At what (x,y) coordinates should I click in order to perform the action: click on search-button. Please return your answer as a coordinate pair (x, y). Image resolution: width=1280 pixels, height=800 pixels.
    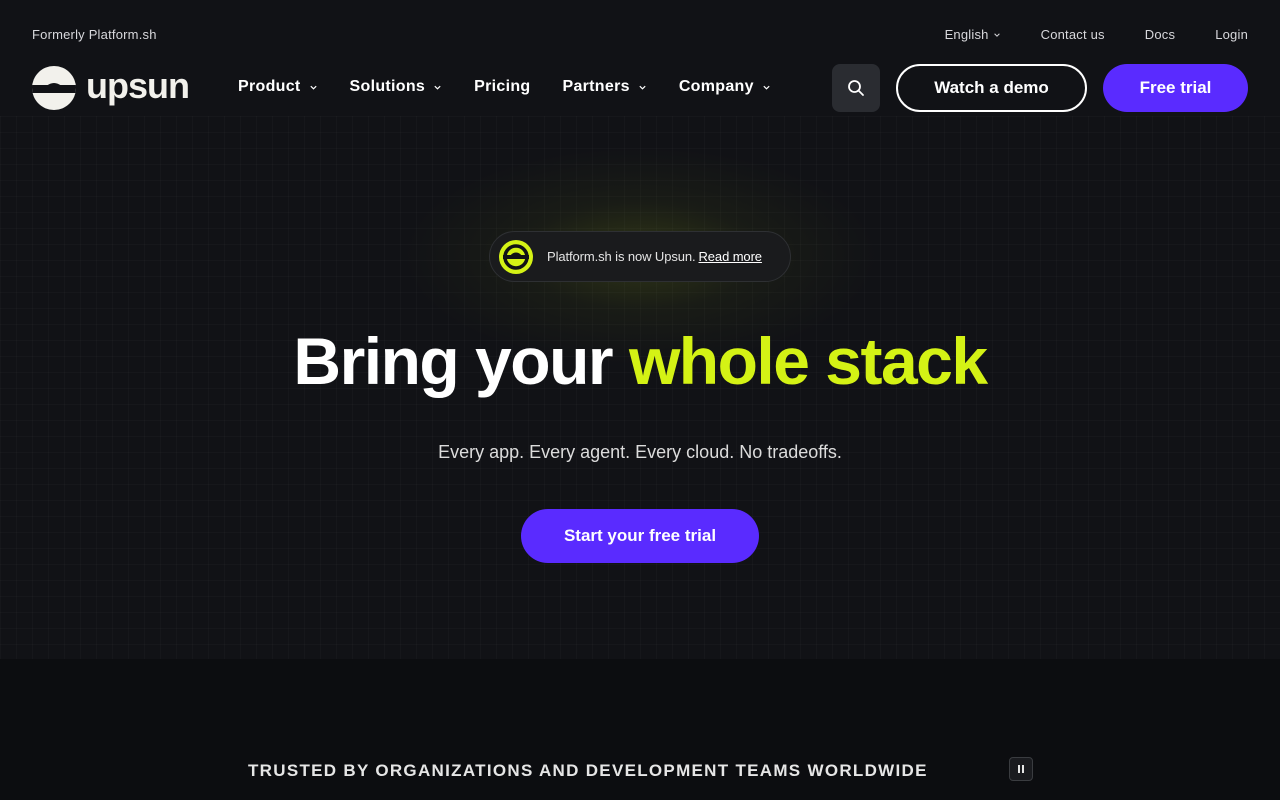
    Looking at the image, I should click on (856, 88).